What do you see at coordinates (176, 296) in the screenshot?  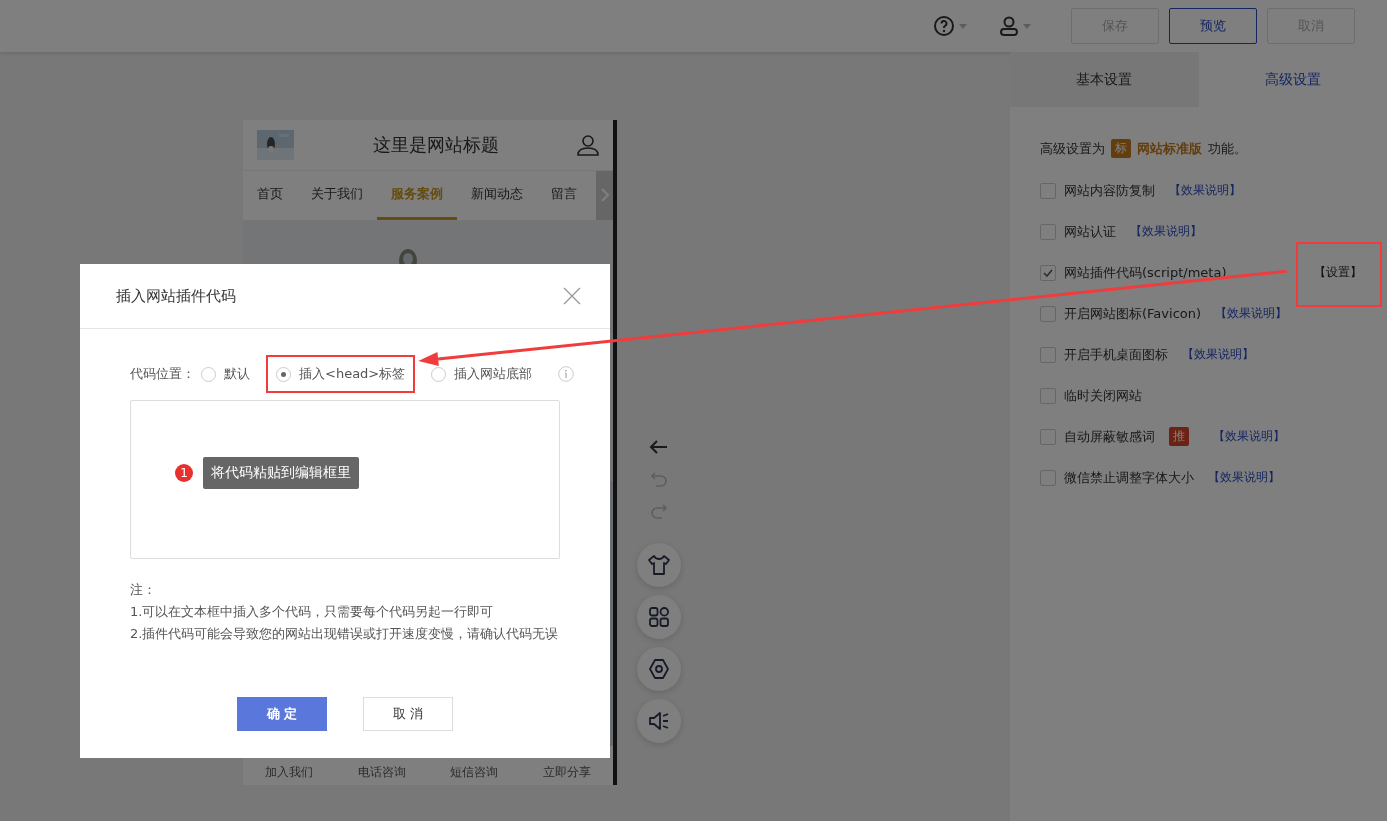 I see `dialog-title: 插入网站插件代码` at bounding box center [176, 296].